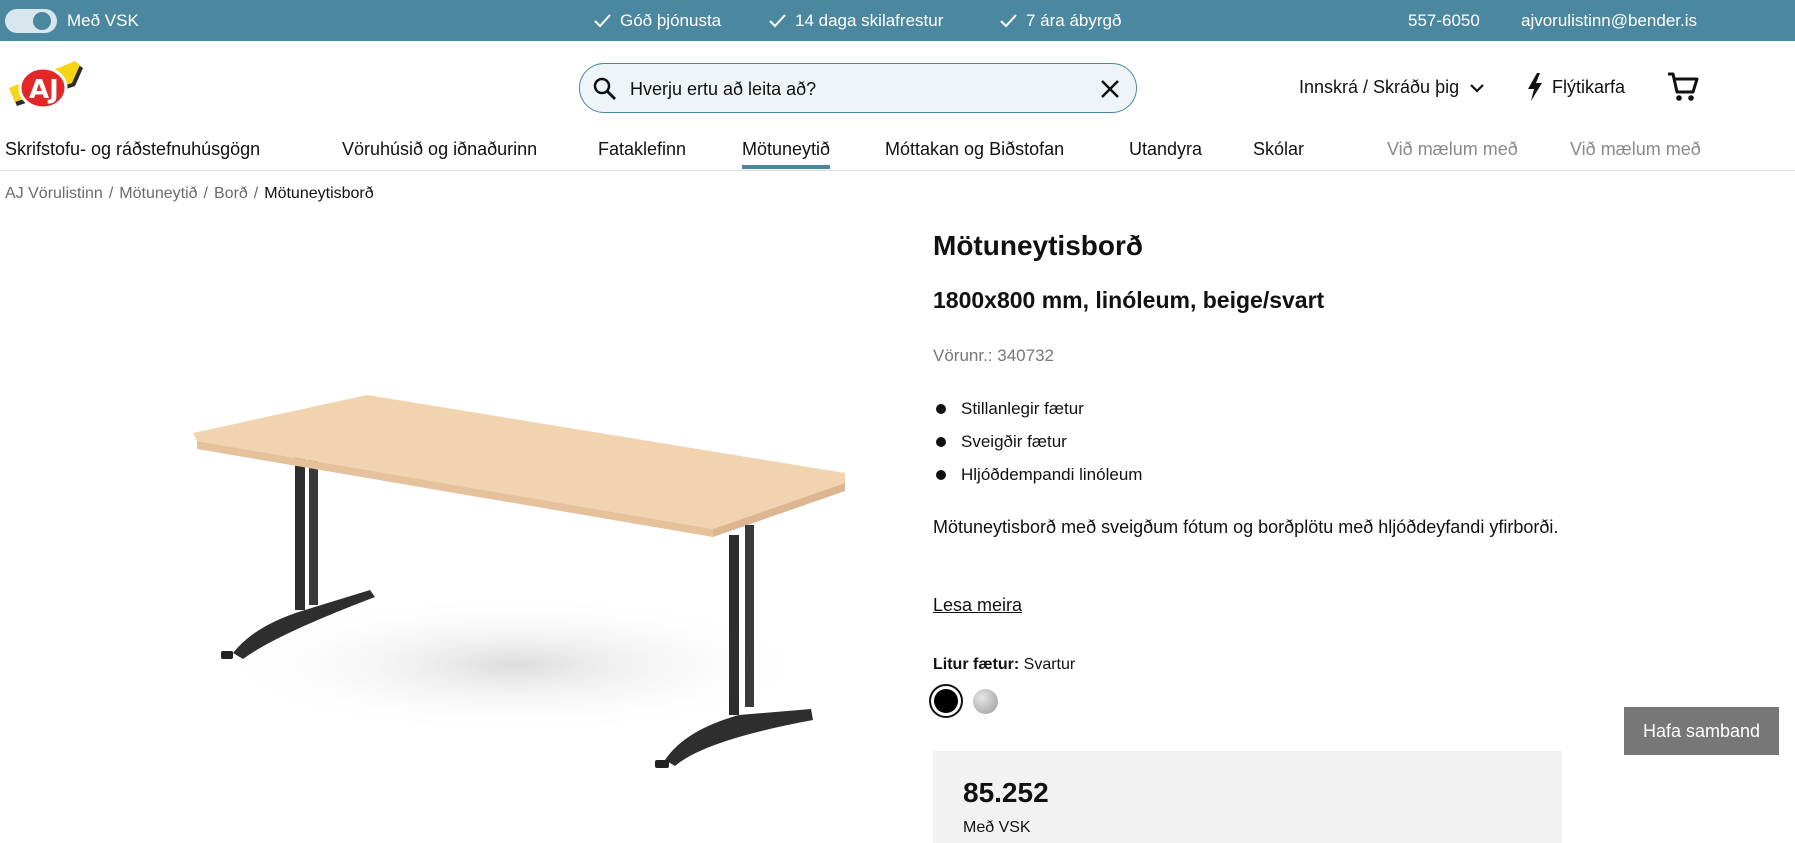 Image resolution: width=1795 pixels, height=843 pixels. I want to click on usp-service: Góð þjónusta, so click(657, 21).